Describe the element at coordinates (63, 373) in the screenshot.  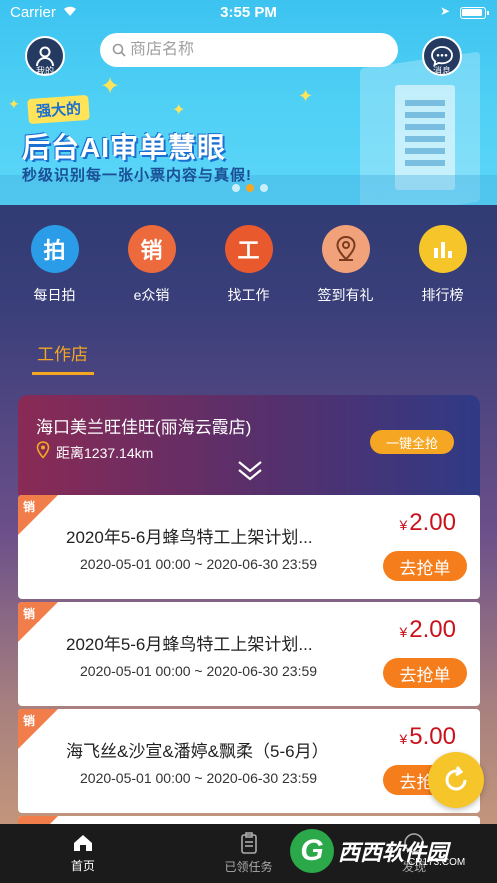
I see `tab-underline` at that location.